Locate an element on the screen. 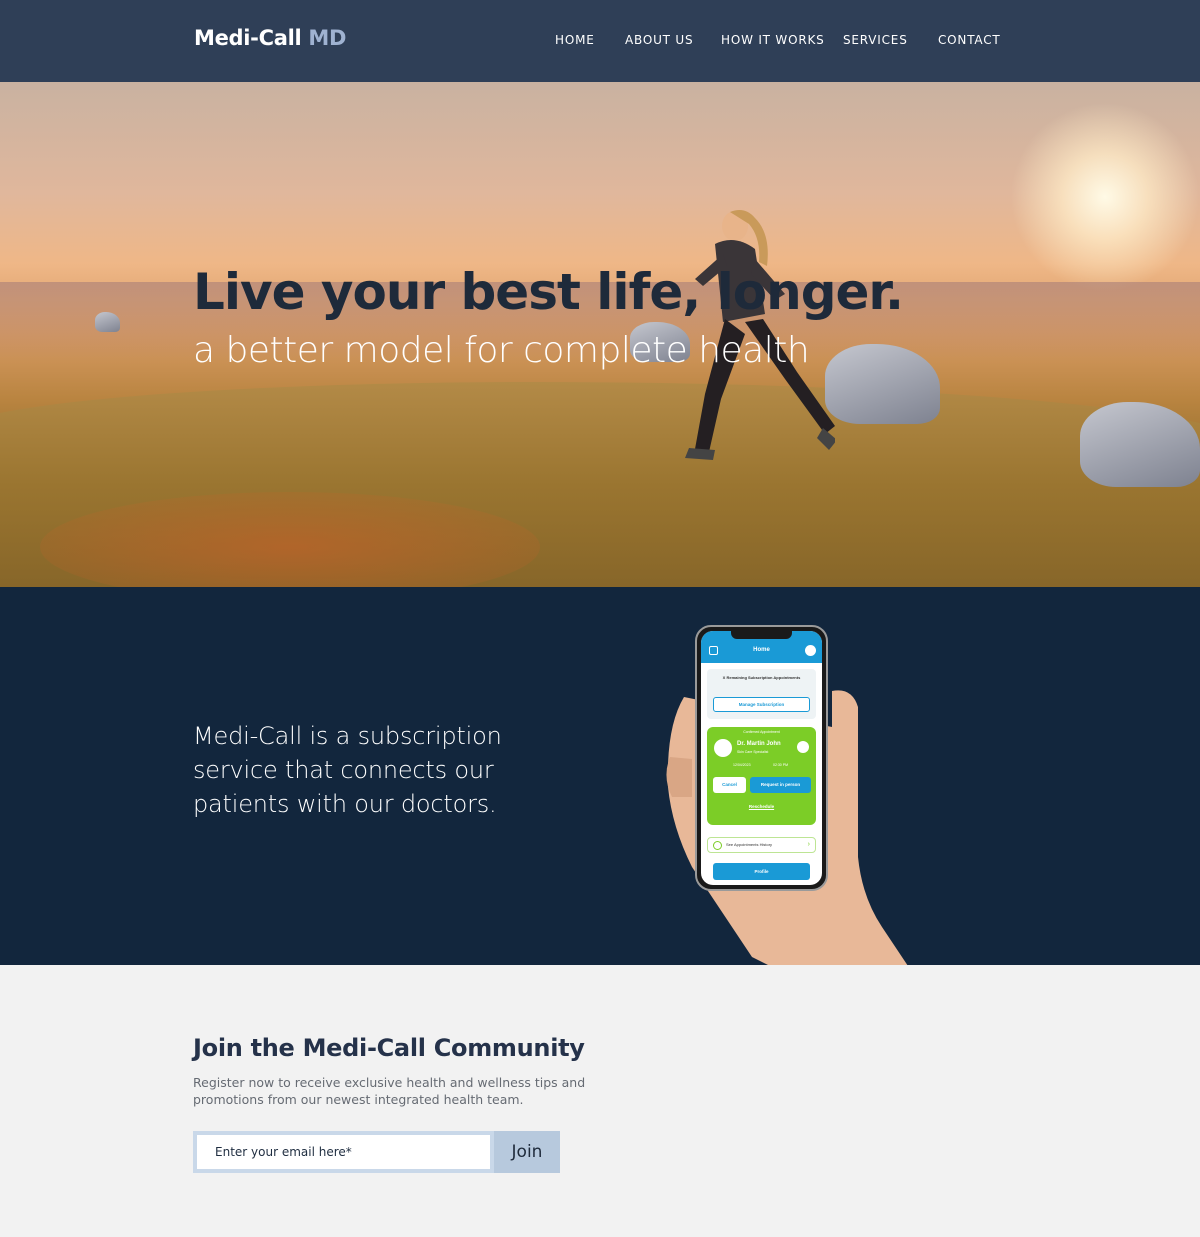 This screenshot has width=1200, height=1237. app-subscription-text: X Remaining Subscription Appointments is located at coordinates (761, 677).